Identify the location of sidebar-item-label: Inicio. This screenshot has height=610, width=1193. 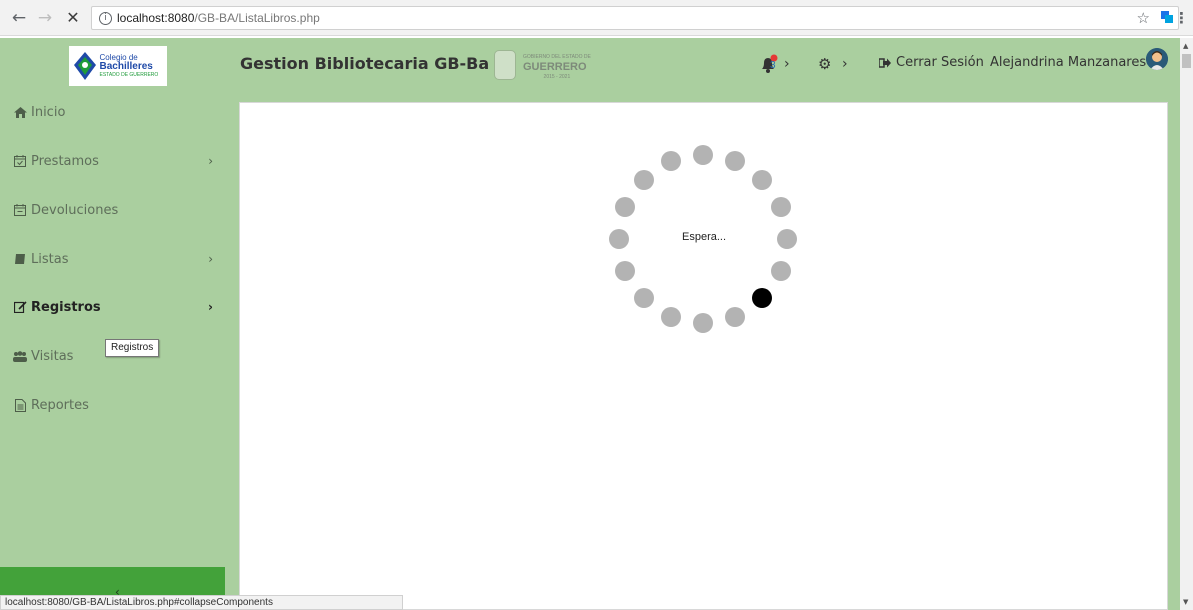
(48, 112).